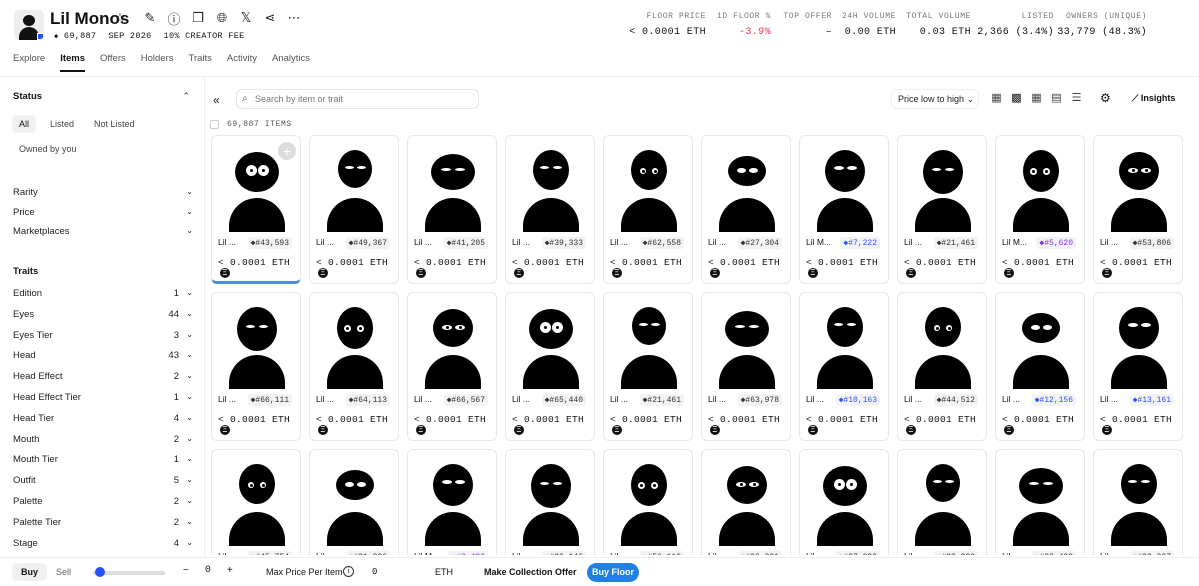 The image size is (1199, 586). What do you see at coordinates (1036, 98) in the screenshot?
I see `grid-small-icon: ▦` at bounding box center [1036, 98].